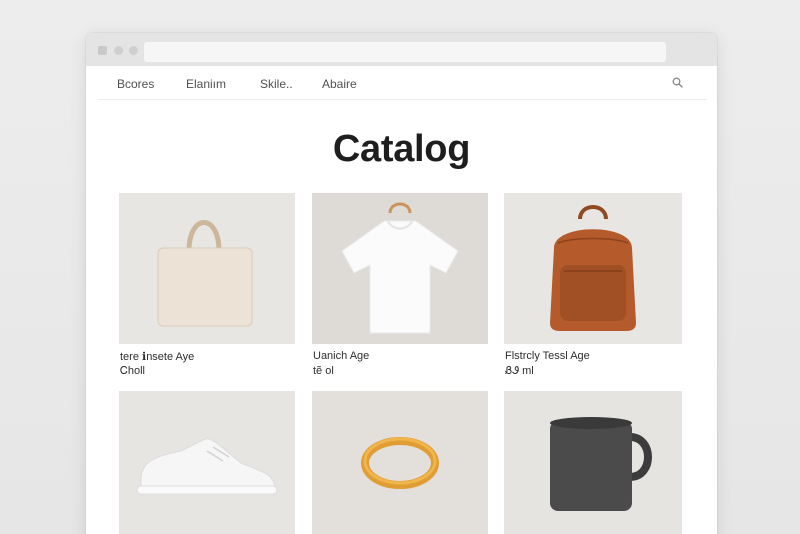 This screenshot has height=534, width=800. I want to click on top-nav, so click(401, 83).